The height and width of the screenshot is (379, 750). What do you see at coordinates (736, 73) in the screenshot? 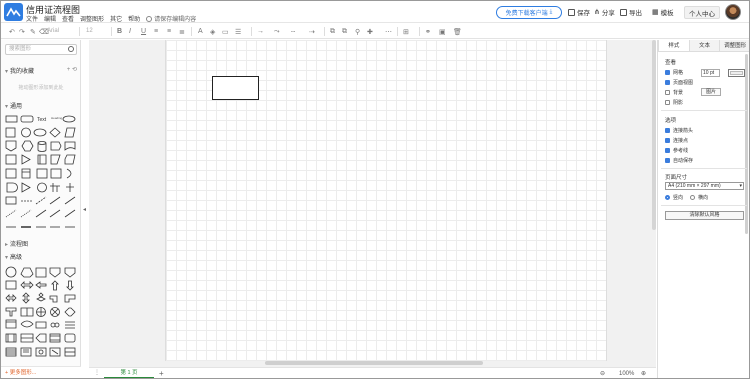
I see `grid-color-picker` at bounding box center [736, 73].